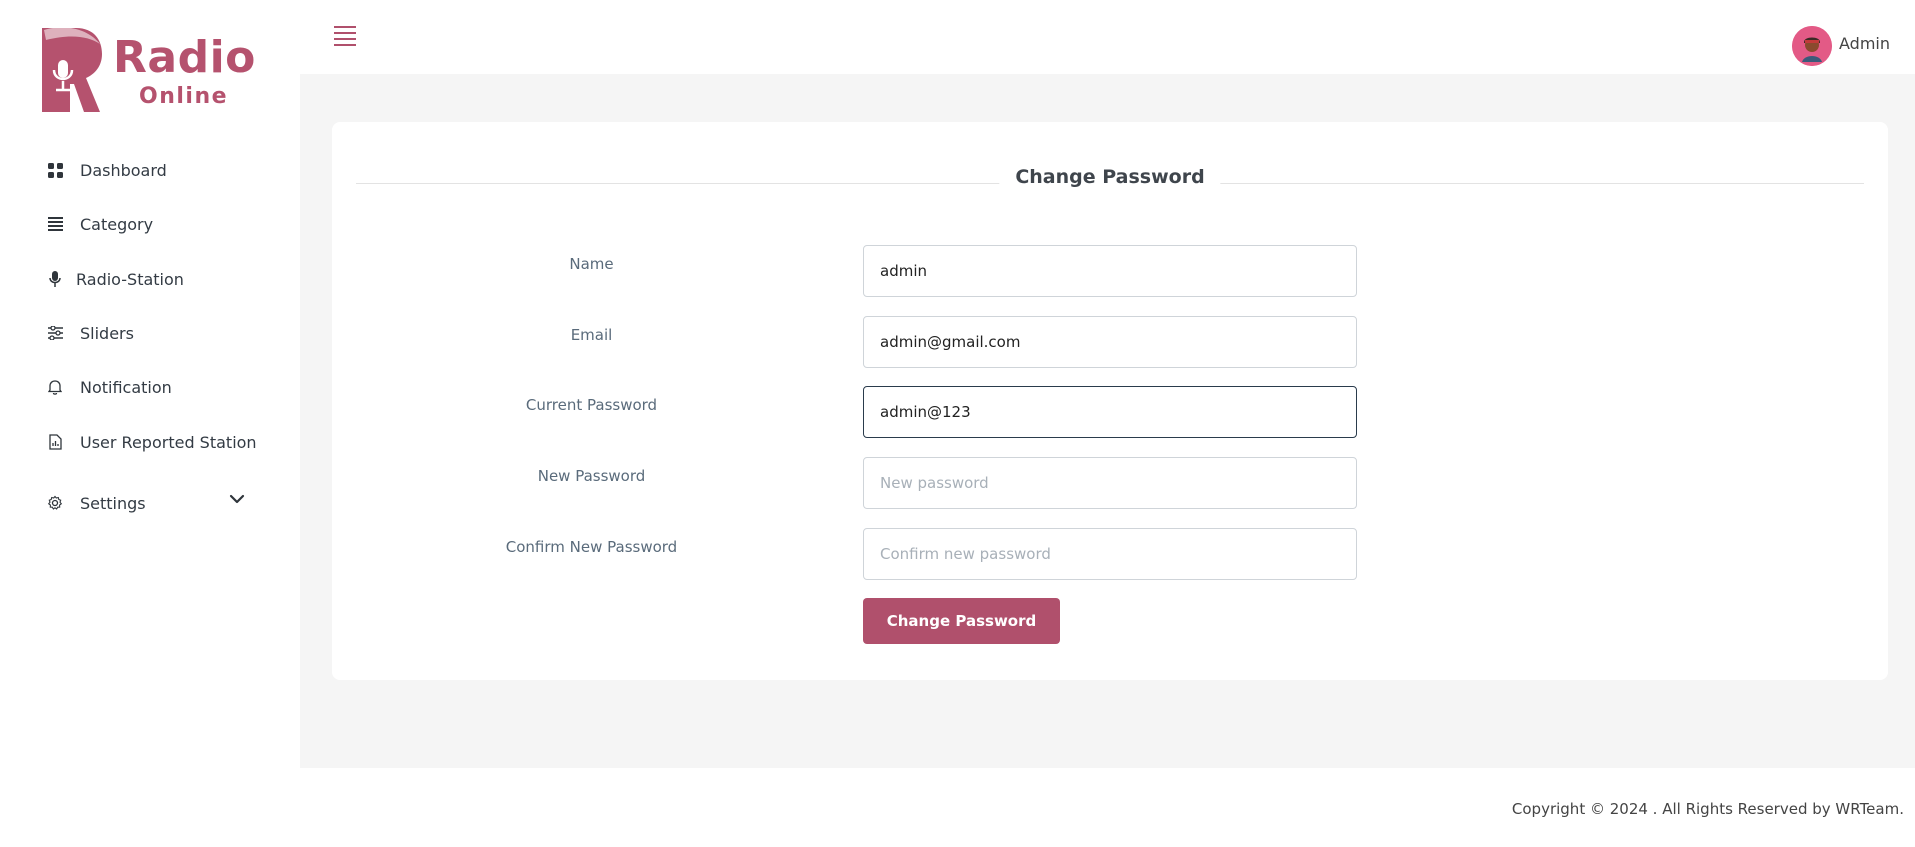 This screenshot has width=1915, height=847. What do you see at coordinates (55, 333) in the screenshot?
I see `sliders-icon` at bounding box center [55, 333].